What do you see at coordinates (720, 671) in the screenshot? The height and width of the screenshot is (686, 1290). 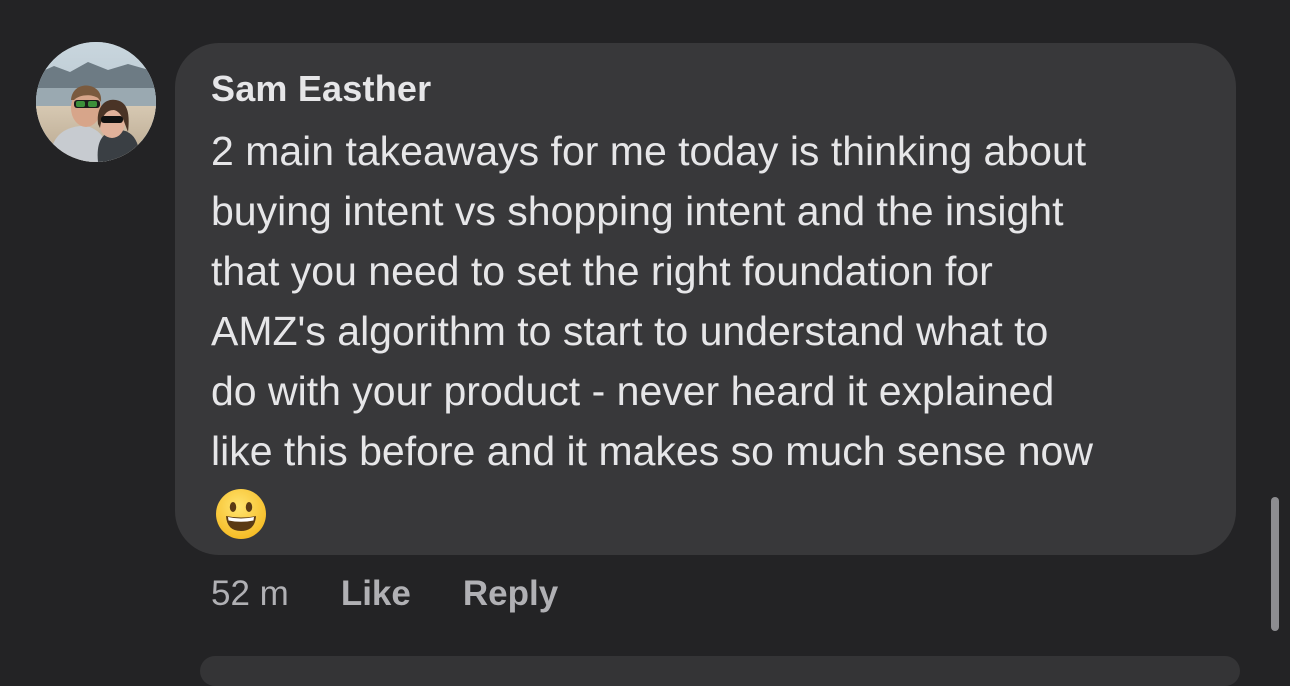 I see `next-comment-bubble` at bounding box center [720, 671].